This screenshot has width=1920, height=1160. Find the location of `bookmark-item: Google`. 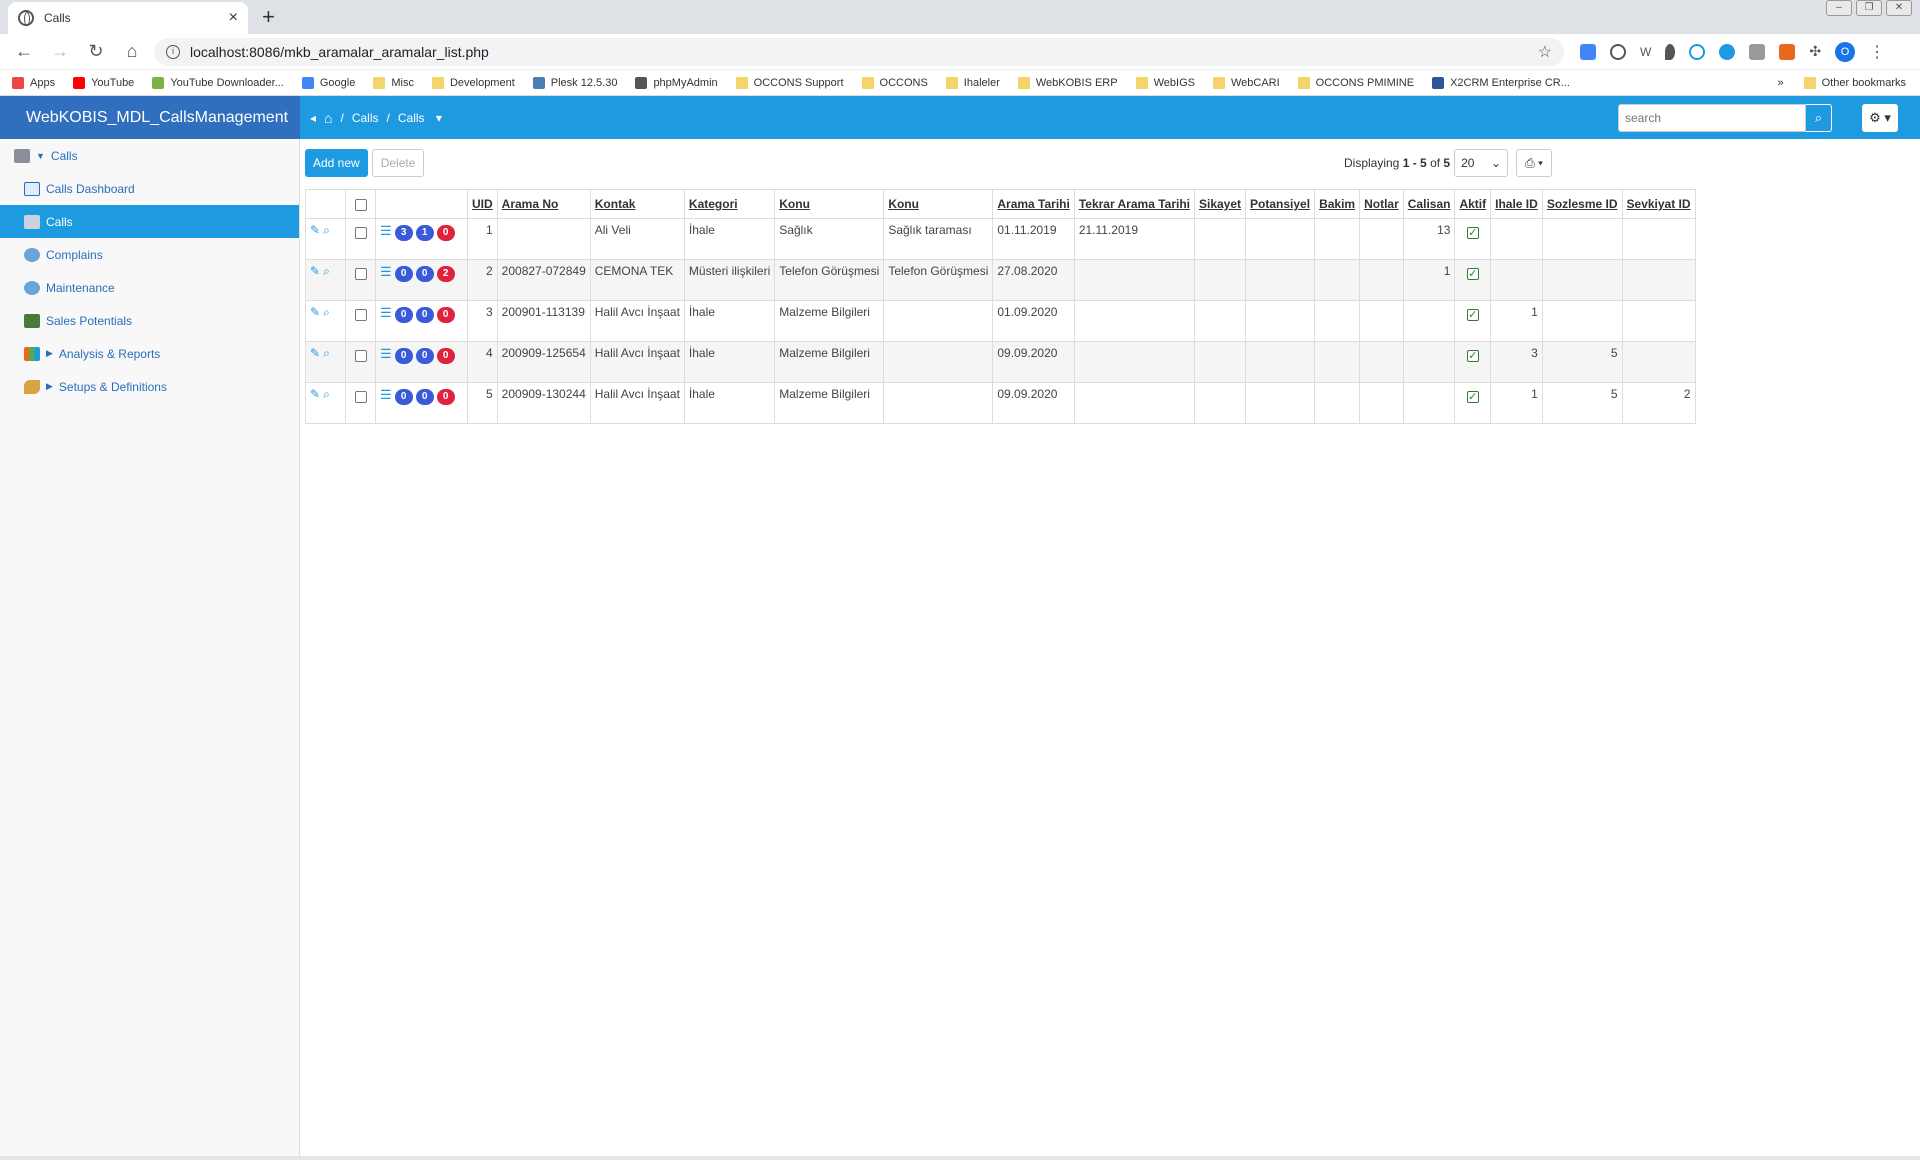

bookmark-item: Google is located at coordinates (328, 82).